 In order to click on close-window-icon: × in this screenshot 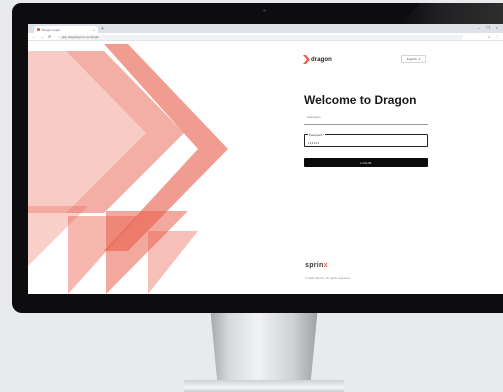, I will do `click(497, 27)`.